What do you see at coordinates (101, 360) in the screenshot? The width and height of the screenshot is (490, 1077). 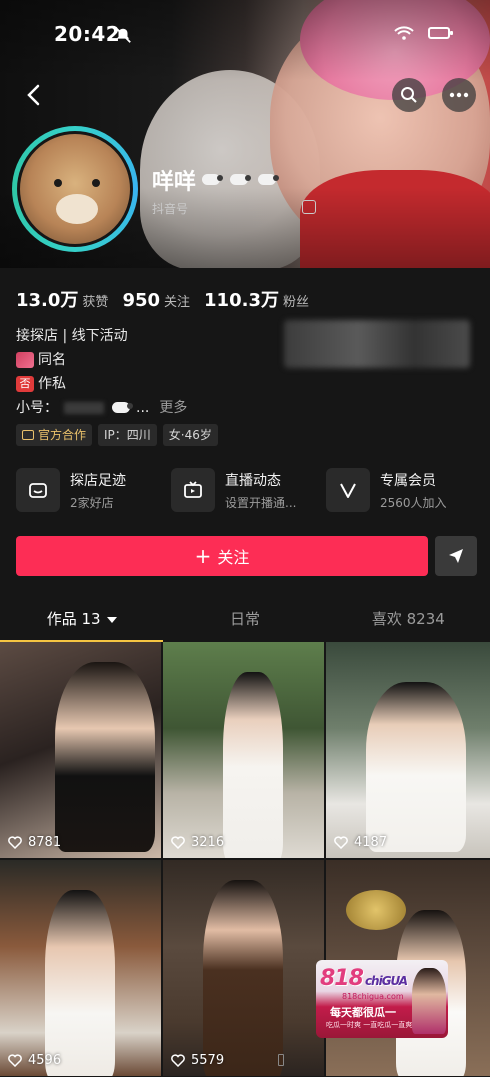 I see `bio-line: 同名` at bounding box center [101, 360].